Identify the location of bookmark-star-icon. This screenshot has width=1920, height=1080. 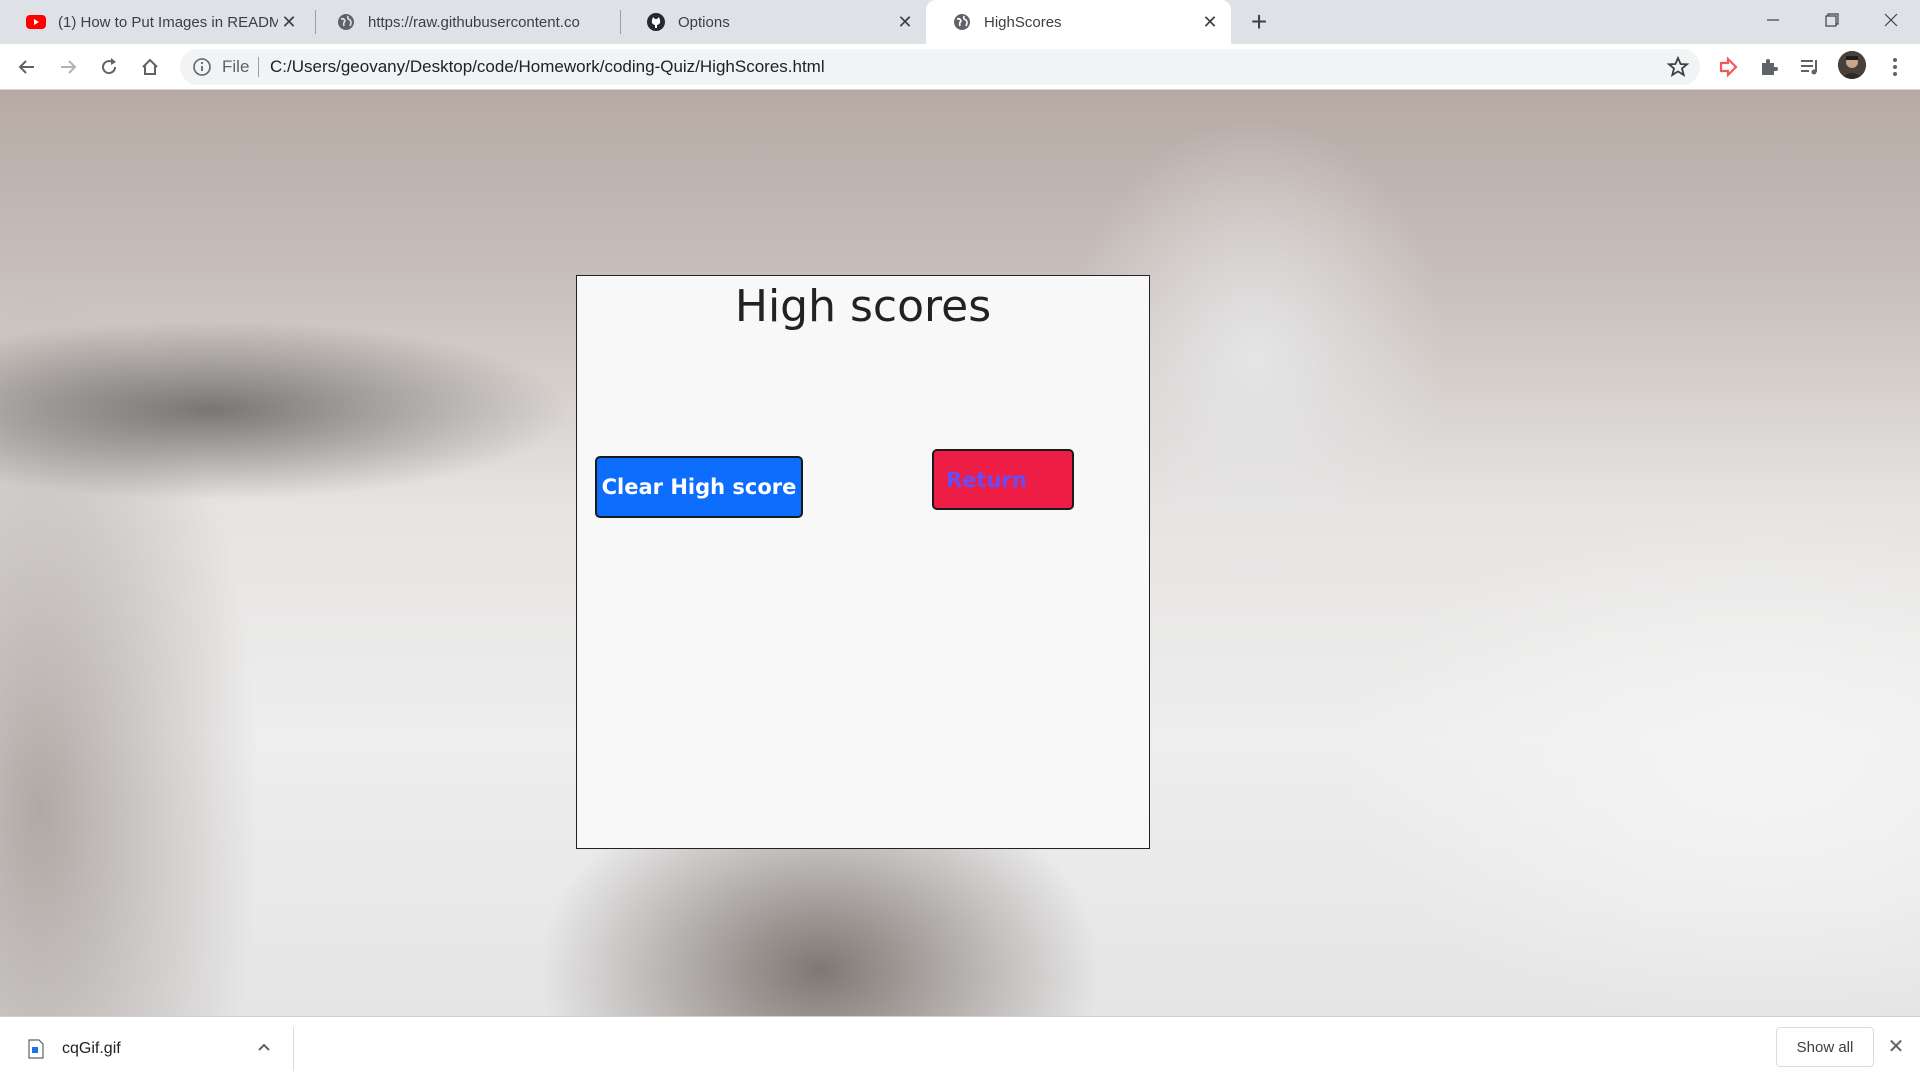
(1678, 67).